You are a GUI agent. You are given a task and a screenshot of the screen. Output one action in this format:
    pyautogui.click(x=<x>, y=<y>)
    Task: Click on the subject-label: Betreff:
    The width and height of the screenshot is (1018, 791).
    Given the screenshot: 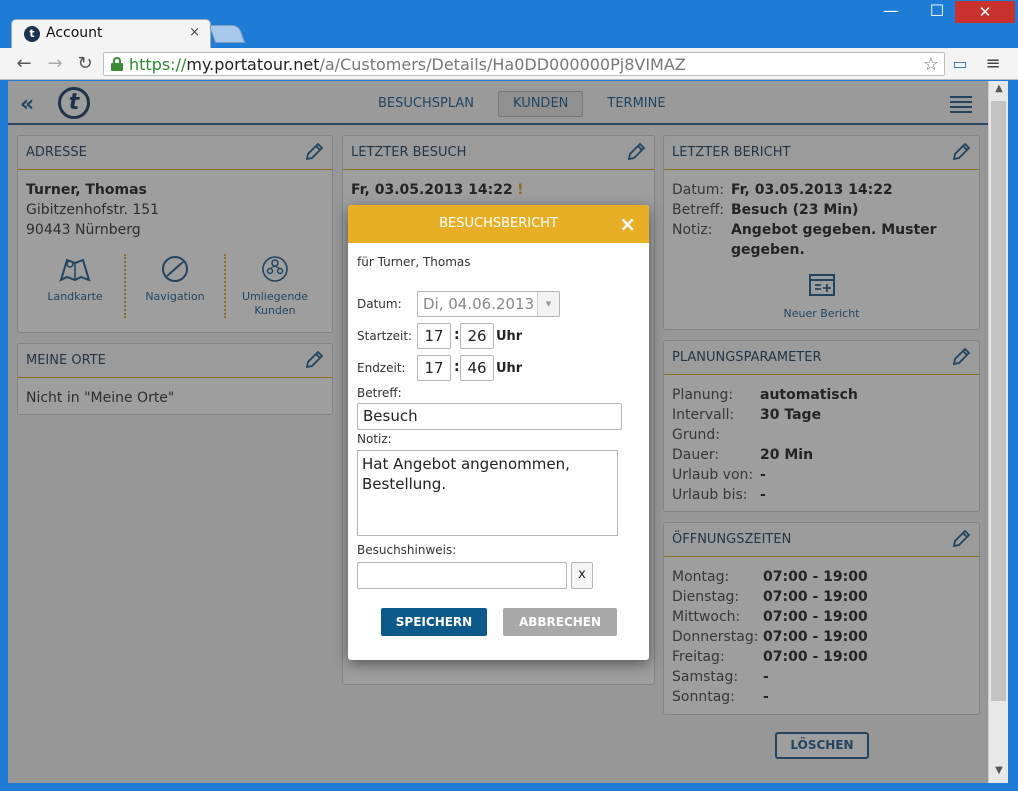 What is the action you would take?
    pyautogui.click(x=379, y=393)
    